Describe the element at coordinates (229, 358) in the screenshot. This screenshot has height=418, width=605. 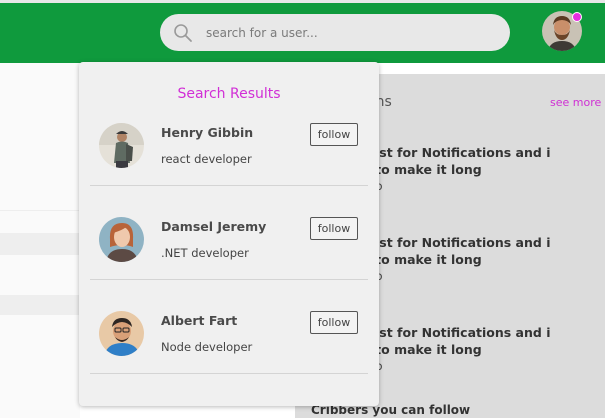
I see `search-result-item: Albert Fart Node developer follow` at that location.